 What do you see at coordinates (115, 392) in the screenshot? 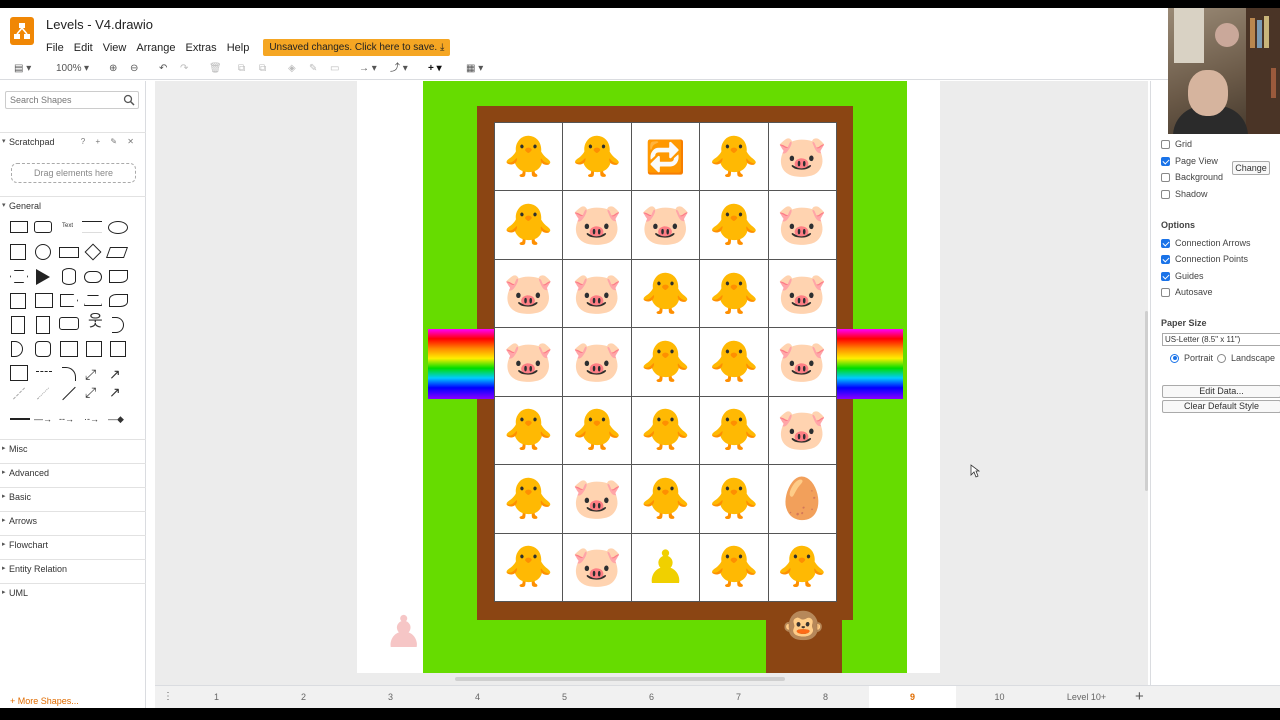
I see `shape-directional-connector: ↗` at bounding box center [115, 392].